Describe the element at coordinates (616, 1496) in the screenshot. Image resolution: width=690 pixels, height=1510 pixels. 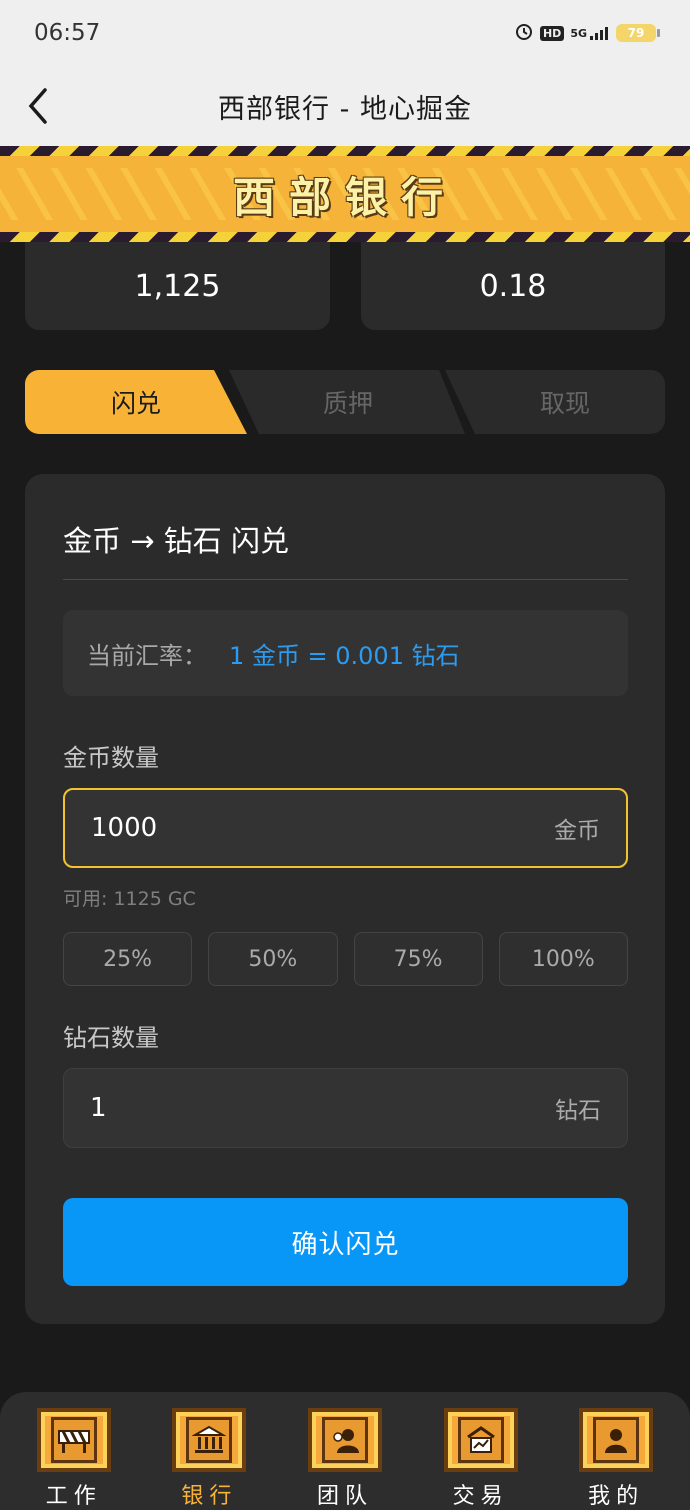
I see `nav-label-mine: 我的` at that location.